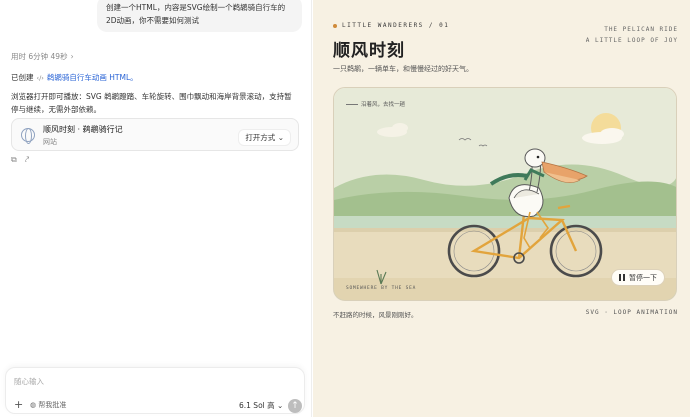 Image resolution: width=690 pixels, height=417 pixels. What do you see at coordinates (396, 25) in the screenshot?
I see `kicker-text: LITTLE WANDERERS / 01` at bounding box center [396, 25].